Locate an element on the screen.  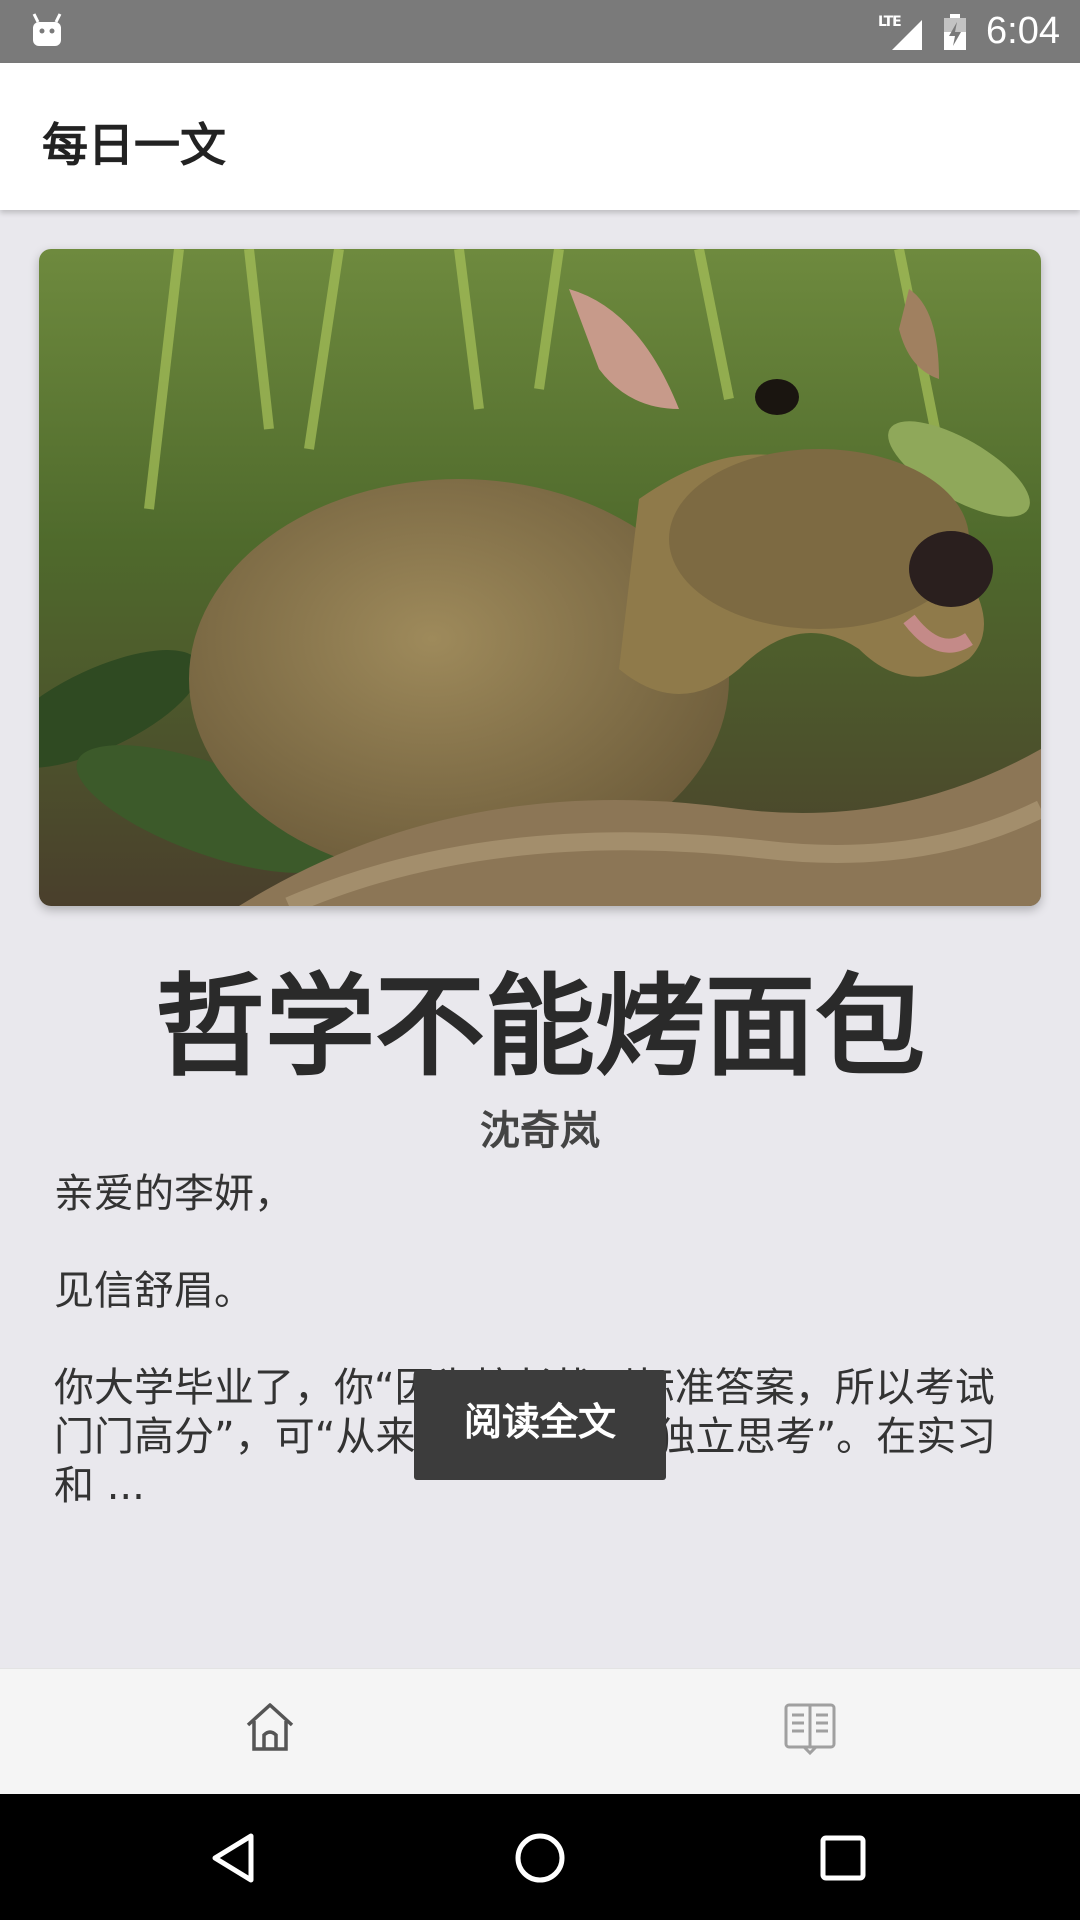
home-circle-icon is located at coordinates (540, 1858).